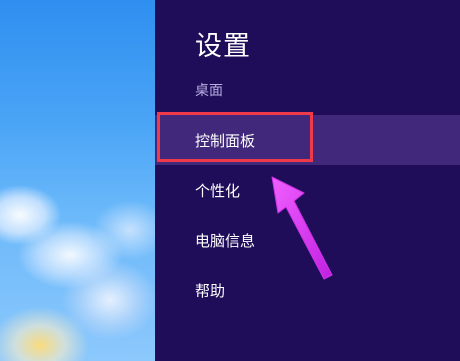  Describe the element at coordinates (235, 137) in the screenshot. I see `highlight-annotation-box` at that location.